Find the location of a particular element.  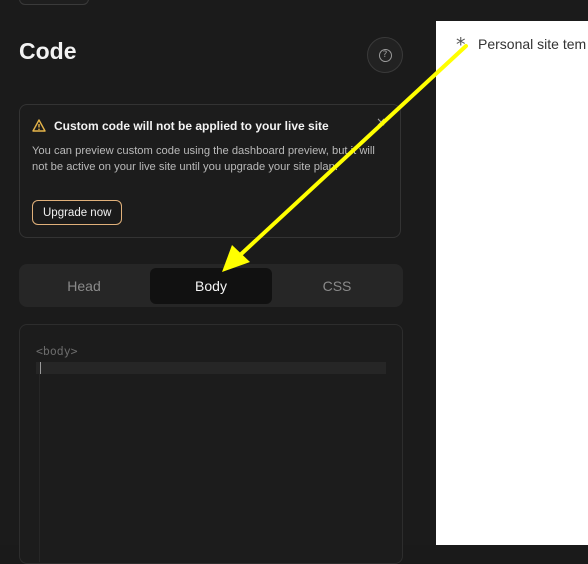

asterisk-icon: * is located at coordinates (461, 45).